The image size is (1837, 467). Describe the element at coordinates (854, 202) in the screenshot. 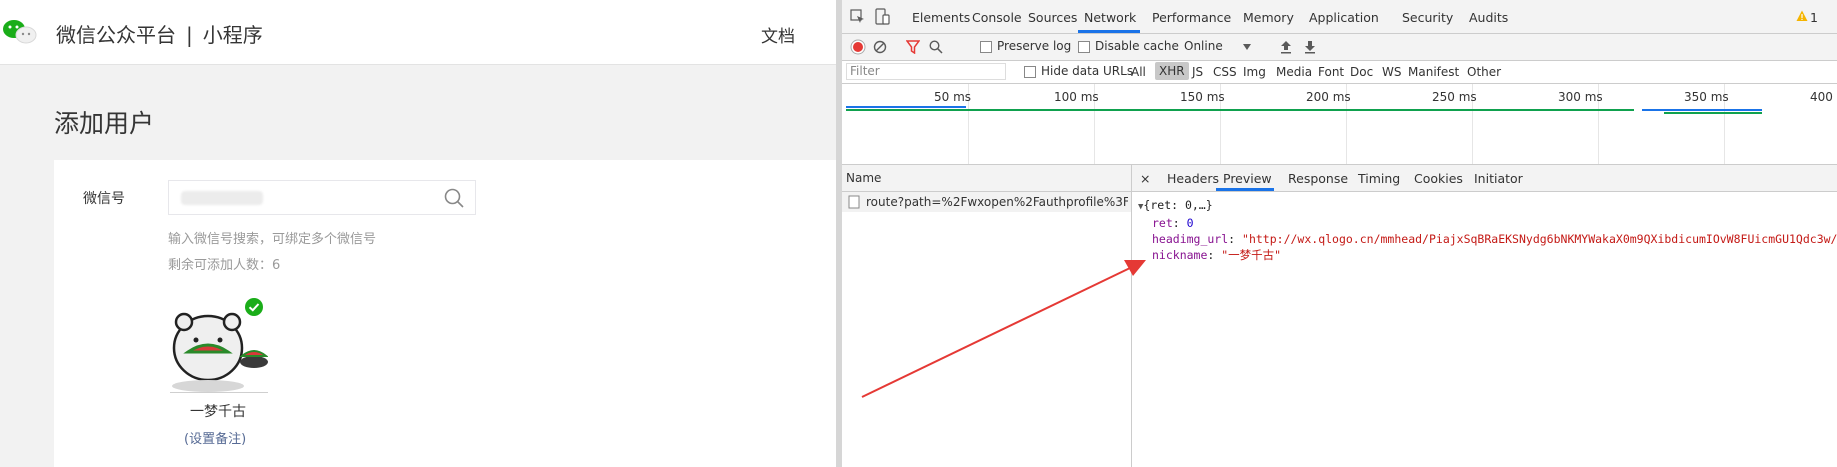

I see `document-icon` at that location.